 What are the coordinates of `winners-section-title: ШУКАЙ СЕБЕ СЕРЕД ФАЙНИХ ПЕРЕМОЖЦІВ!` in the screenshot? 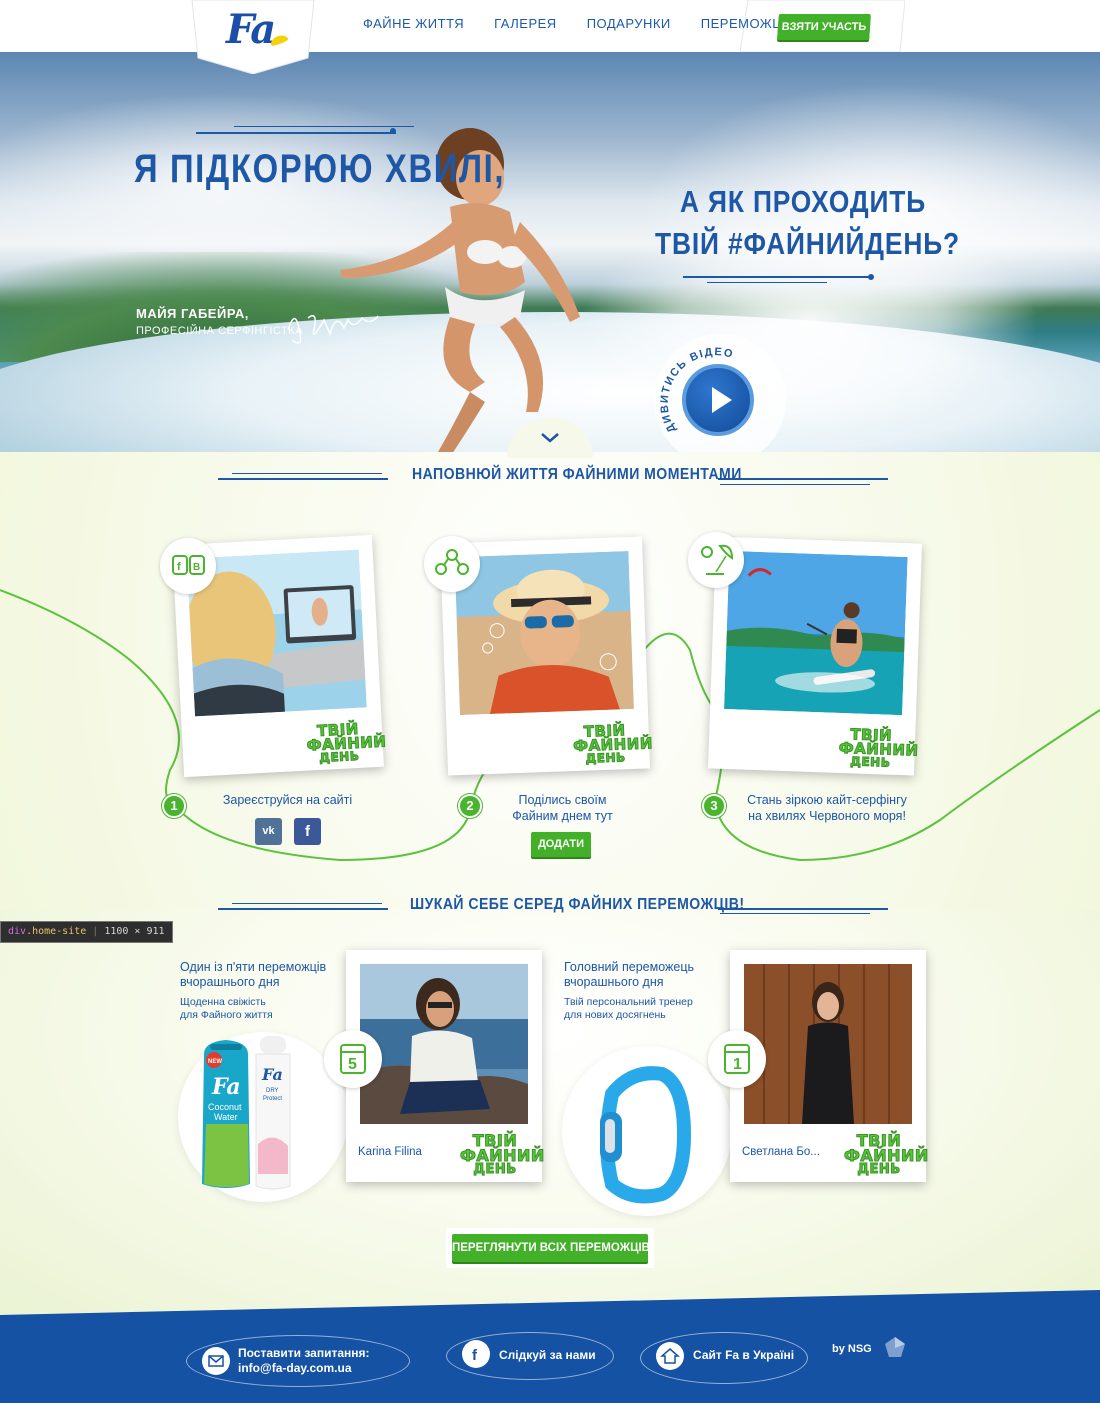 It's located at (577, 904).